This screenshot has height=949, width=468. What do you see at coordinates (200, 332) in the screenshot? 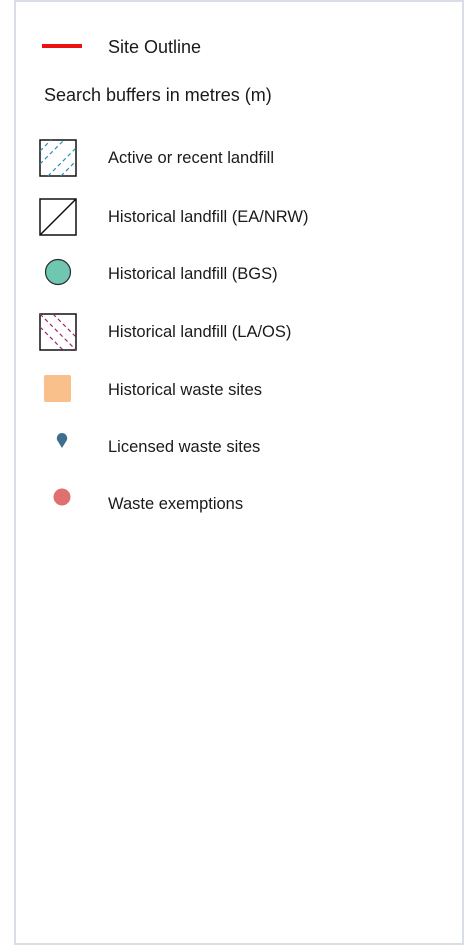
I see `legend-item-label: Historical landfill (LA/OS)` at bounding box center [200, 332].